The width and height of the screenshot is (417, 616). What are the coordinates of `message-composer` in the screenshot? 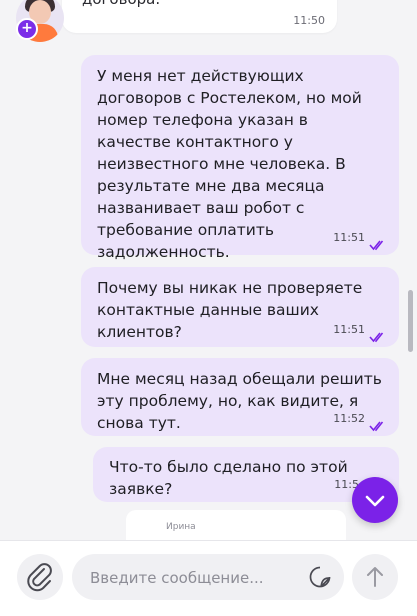 It's located at (208, 578).